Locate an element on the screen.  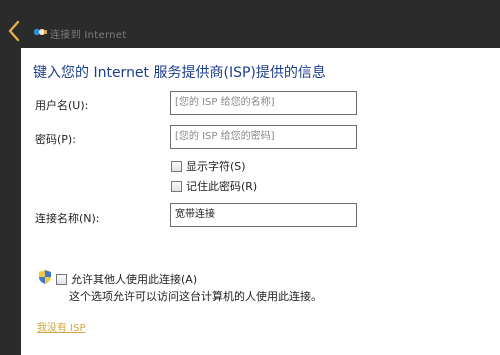
connection-name-label: 连接名称(N): is located at coordinates (67, 218).